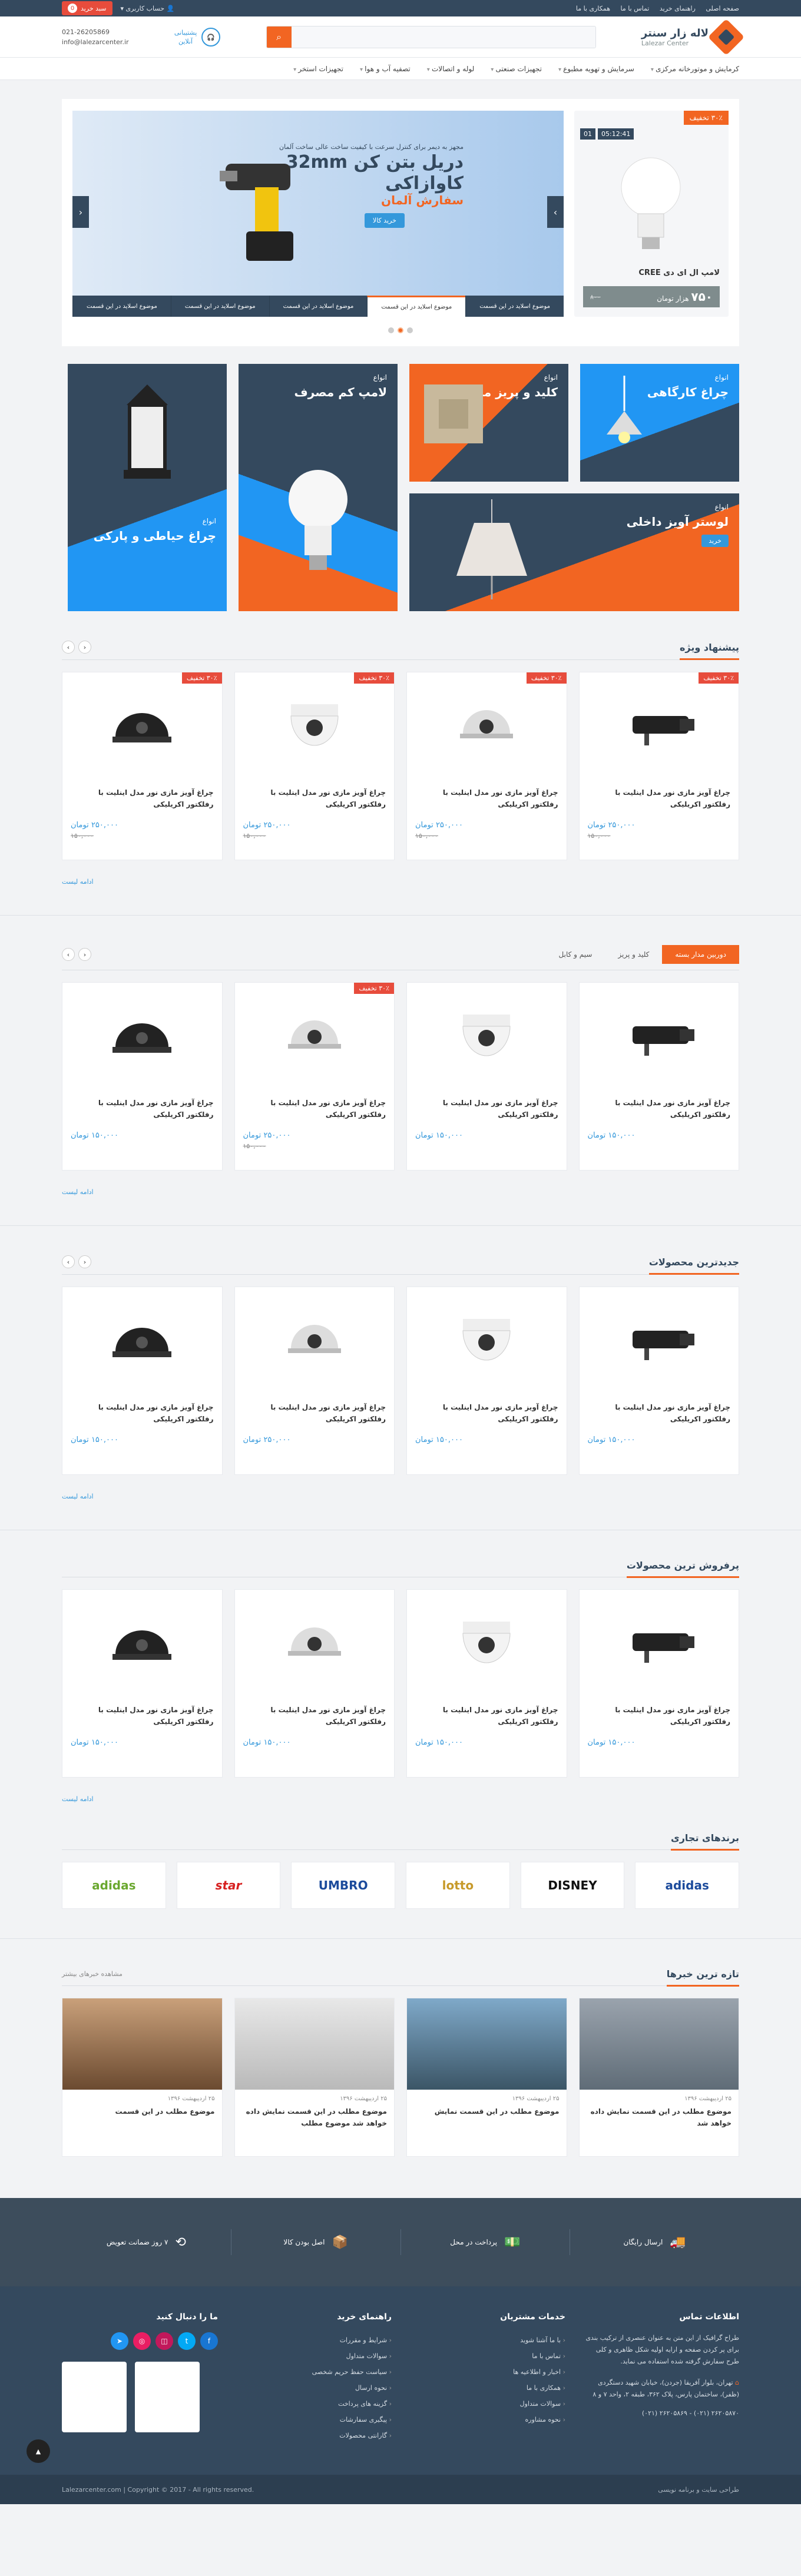 The width and height of the screenshot is (801, 2576). I want to click on dribbble-icon: ◎, so click(142, 2341).